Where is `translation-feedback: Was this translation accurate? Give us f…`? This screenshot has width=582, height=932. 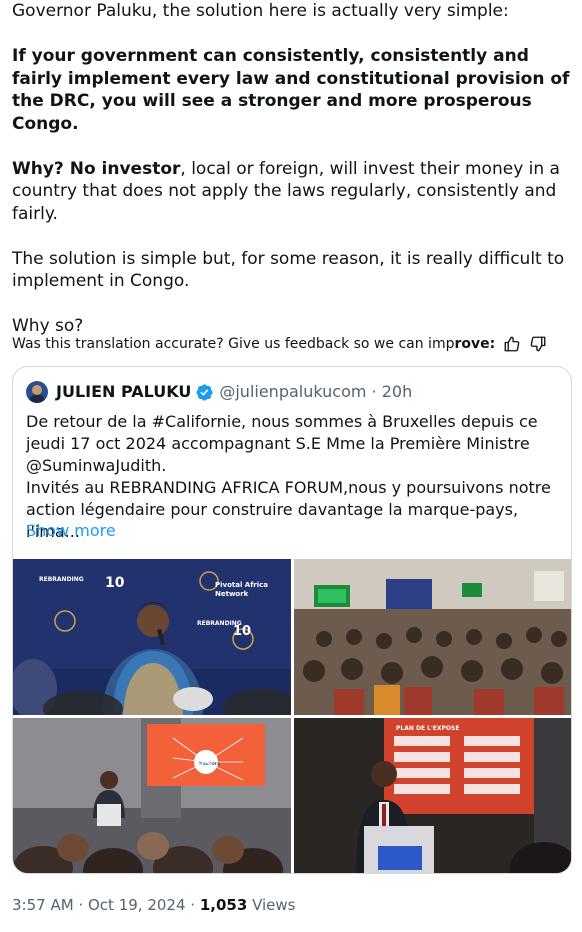
translation-feedback: Was this translation accurate? Give us f… is located at coordinates (279, 344).